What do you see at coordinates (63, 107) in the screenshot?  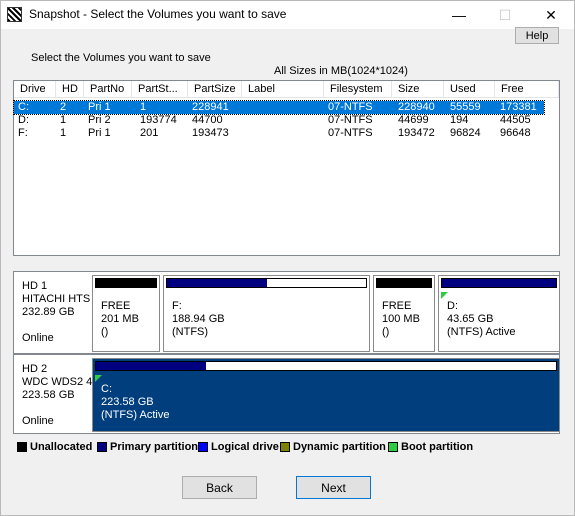 I see `cell-hd: 2` at bounding box center [63, 107].